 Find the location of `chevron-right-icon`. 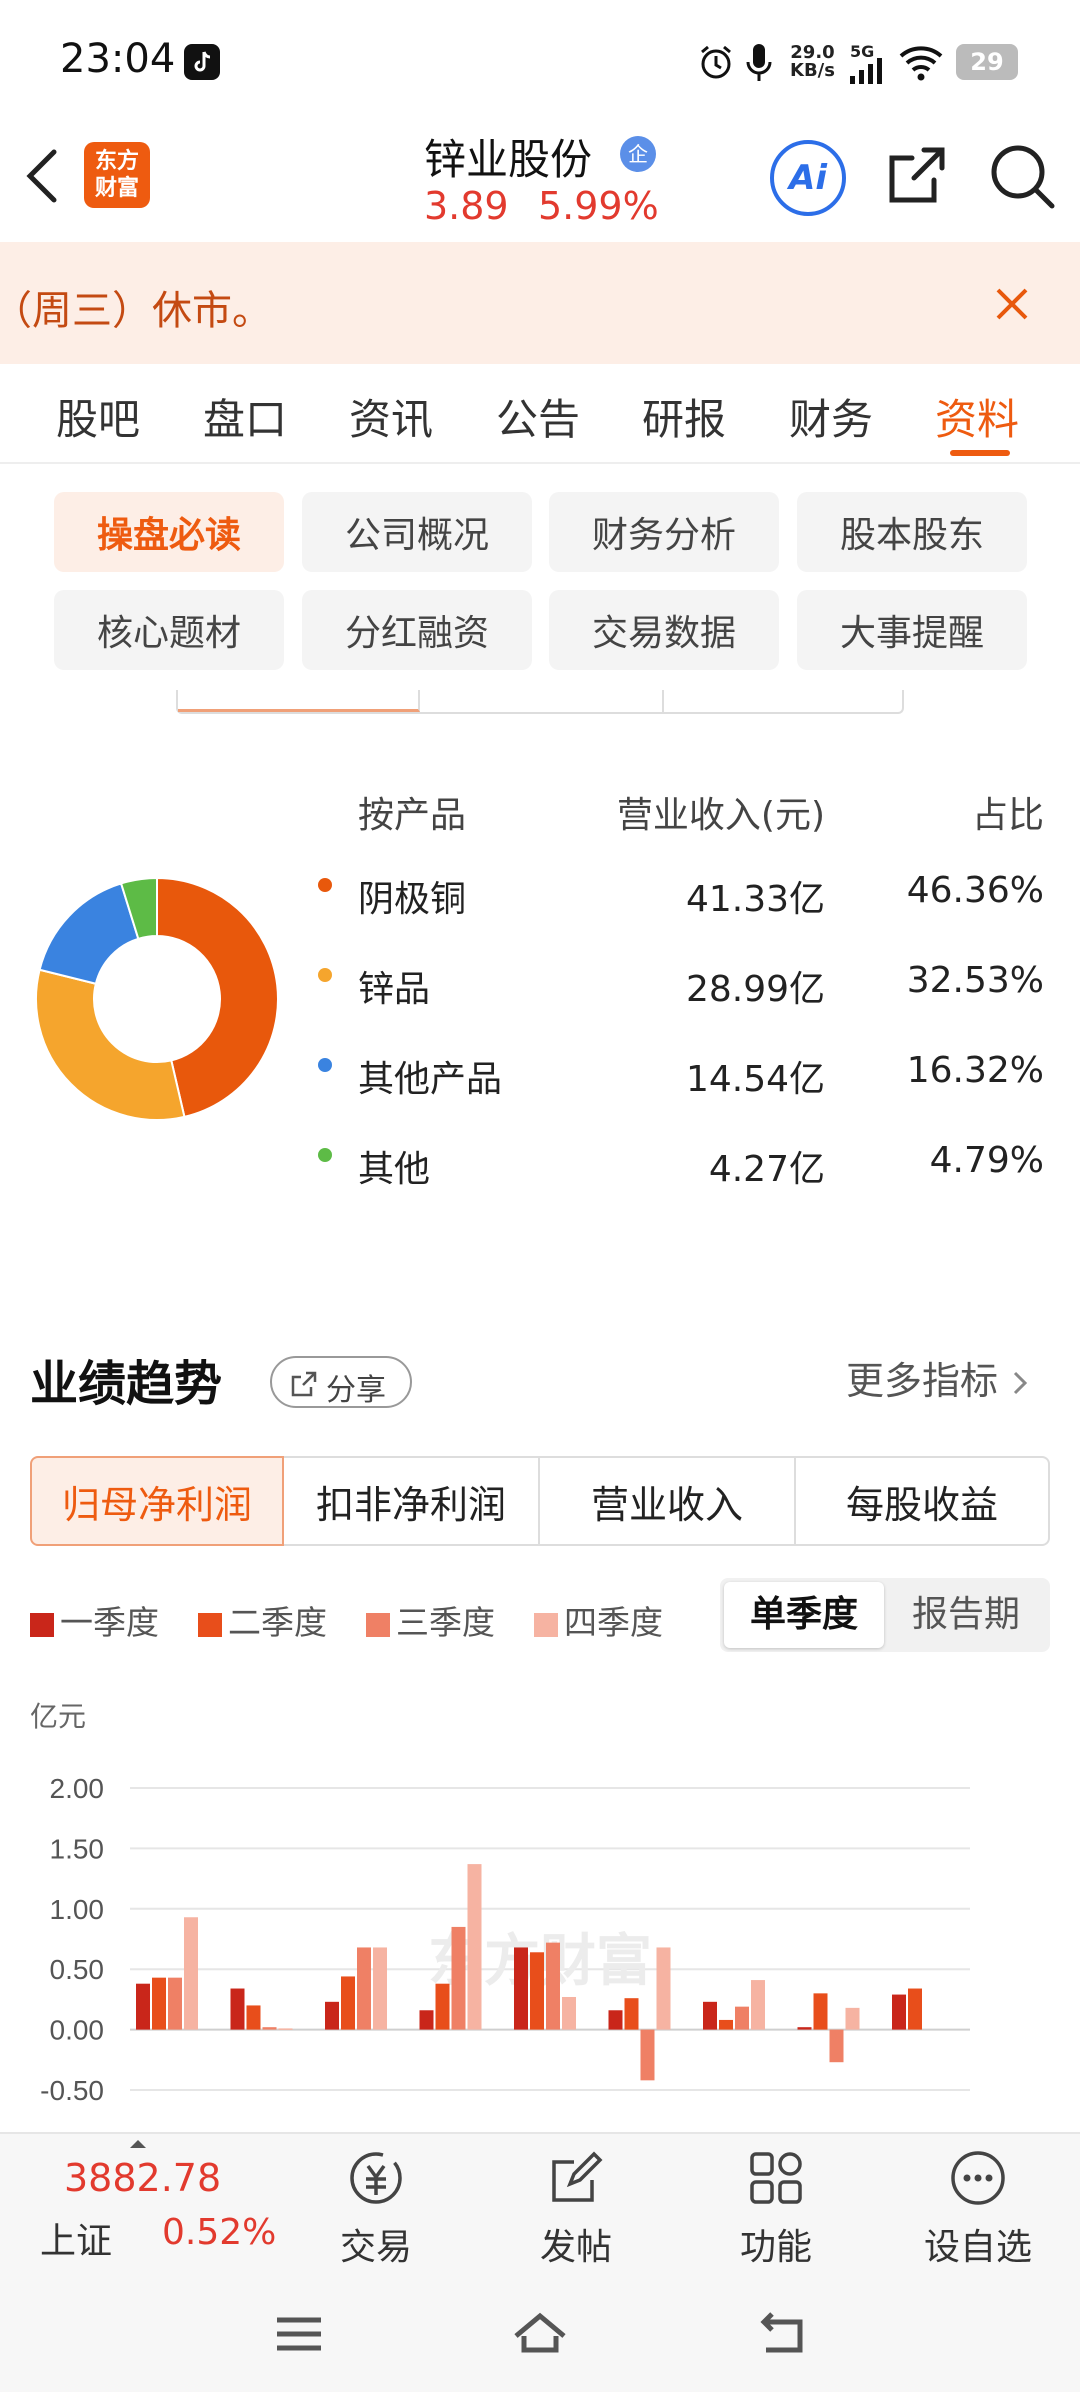

chevron-right-icon is located at coordinates (1021, 1383).